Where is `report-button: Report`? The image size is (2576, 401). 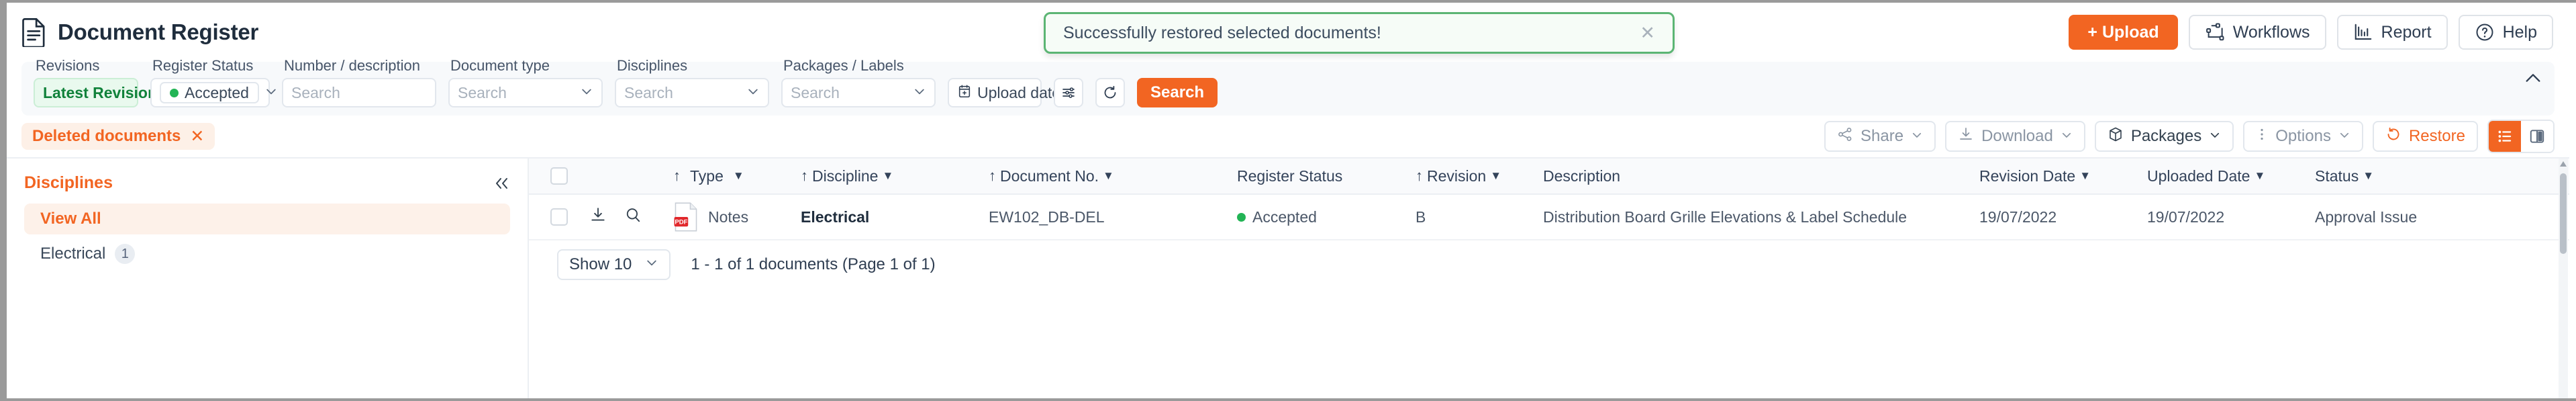 report-button: Report is located at coordinates (2392, 32).